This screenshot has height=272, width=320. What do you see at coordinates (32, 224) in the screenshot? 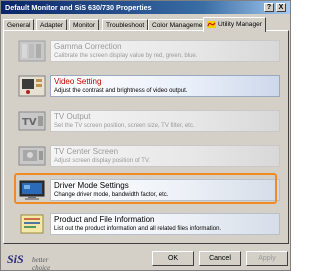
I see `product-info-icon` at bounding box center [32, 224].